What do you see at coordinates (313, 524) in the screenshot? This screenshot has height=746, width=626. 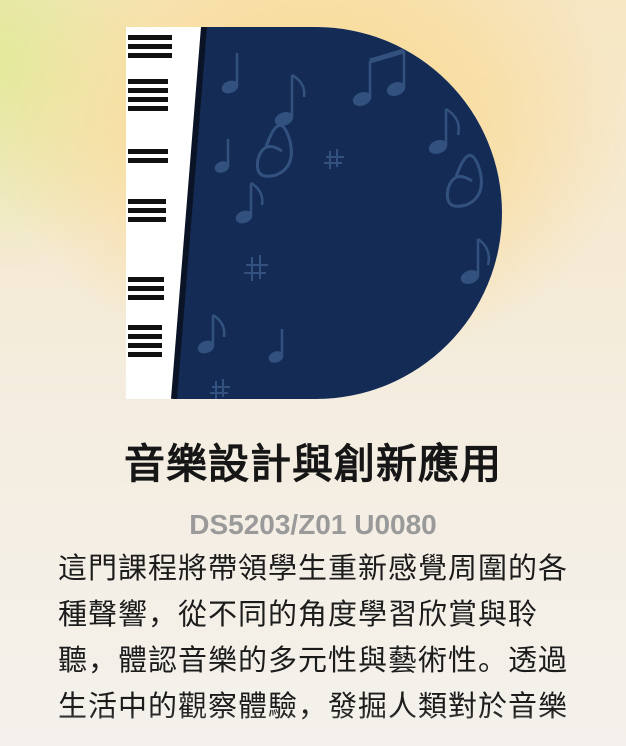 I see `course-code: DS5203/Z01 U0080` at bounding box center [313, 524].